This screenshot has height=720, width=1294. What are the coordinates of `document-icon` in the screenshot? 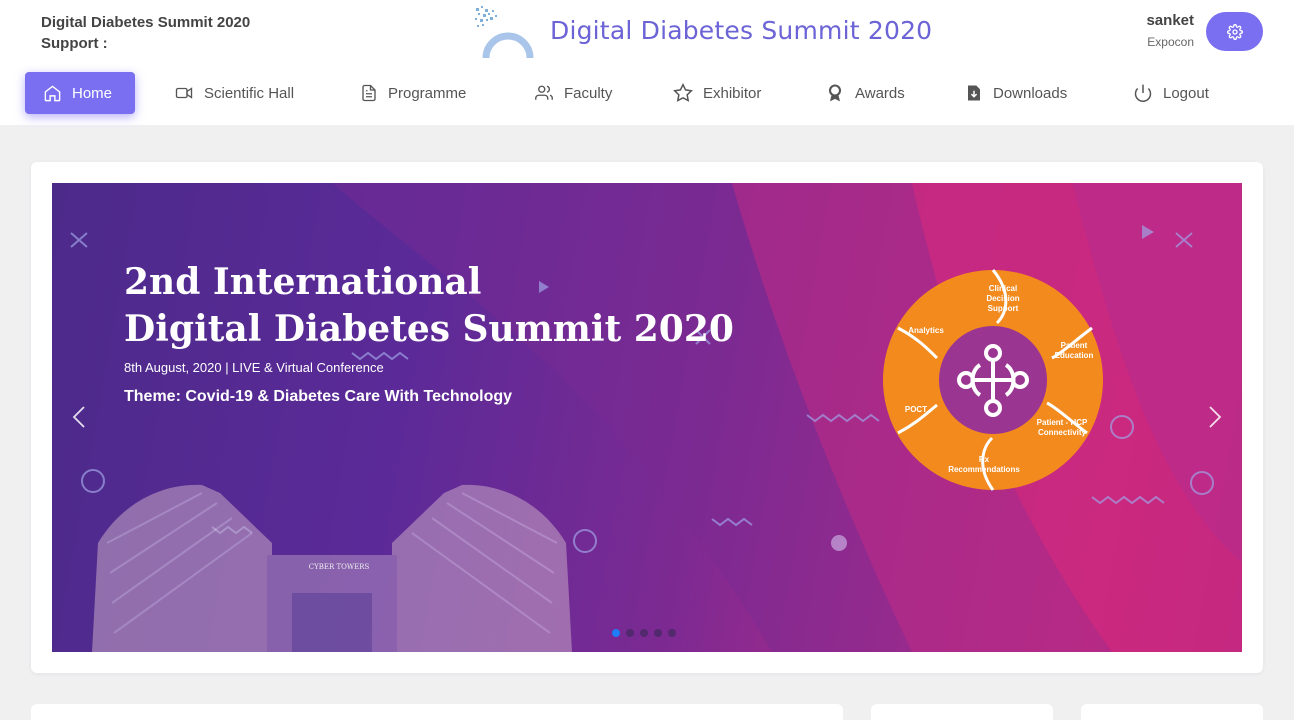 It's located at (369, 93).